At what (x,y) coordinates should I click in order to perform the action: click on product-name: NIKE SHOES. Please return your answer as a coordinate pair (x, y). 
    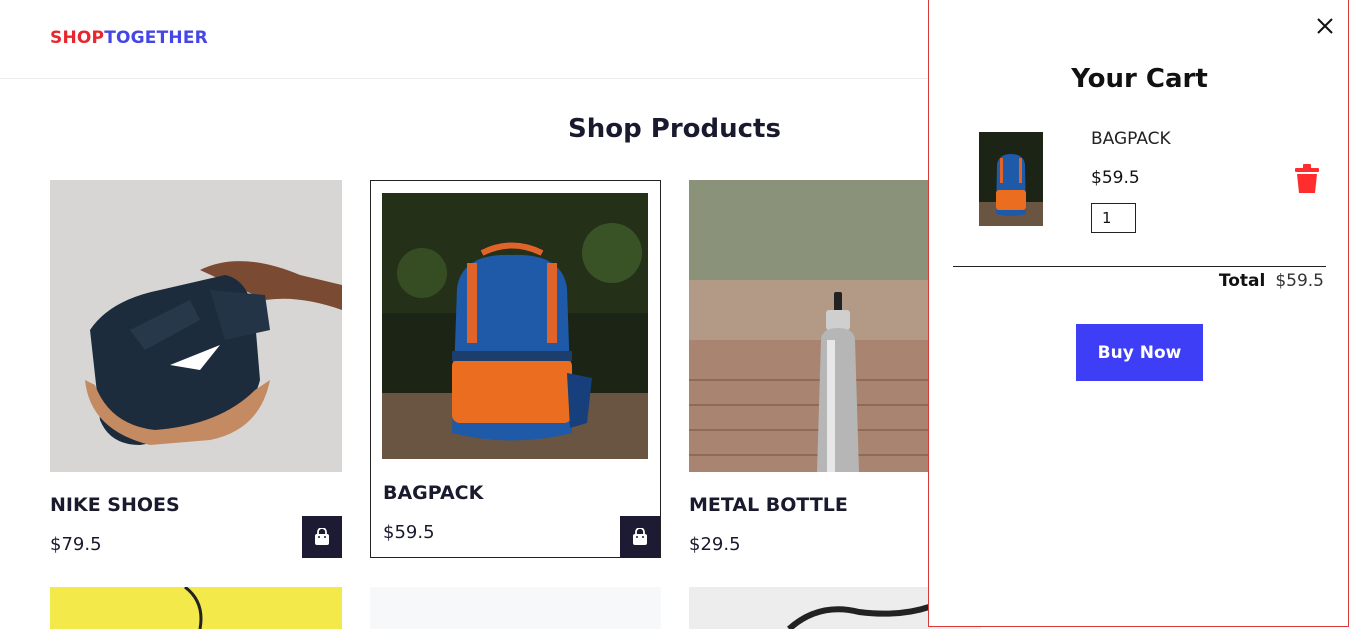
    Looking at the image, I should click on (115, 505).